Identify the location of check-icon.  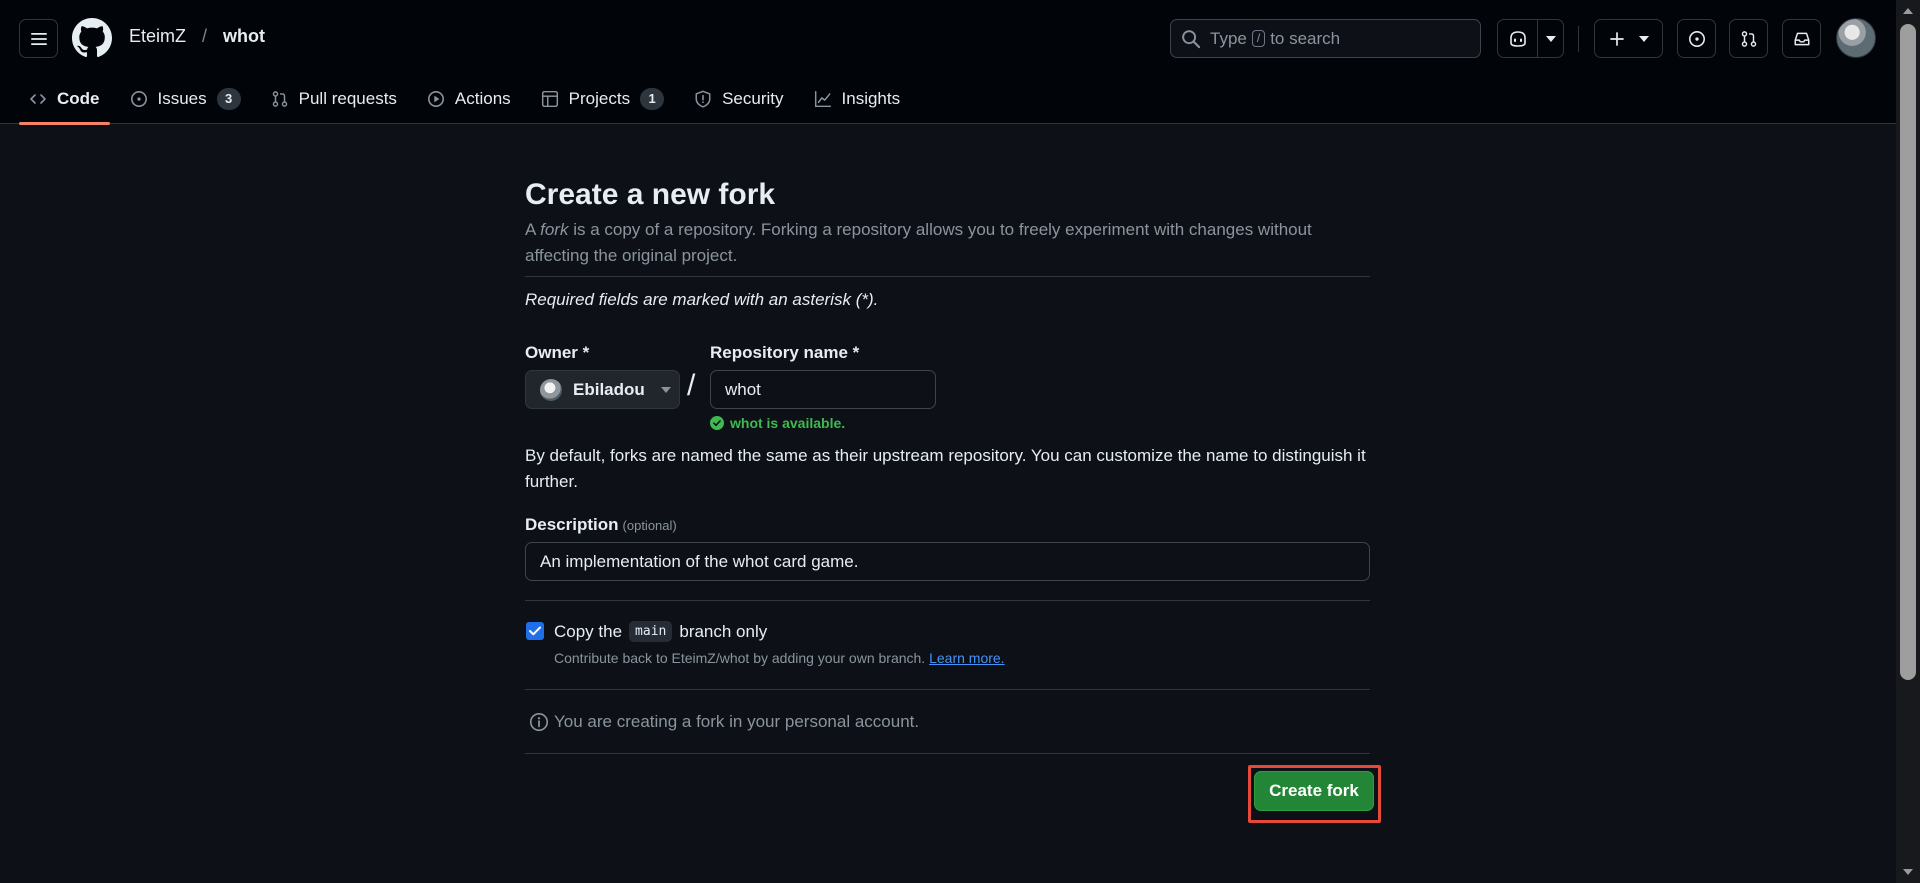
(535, 631).